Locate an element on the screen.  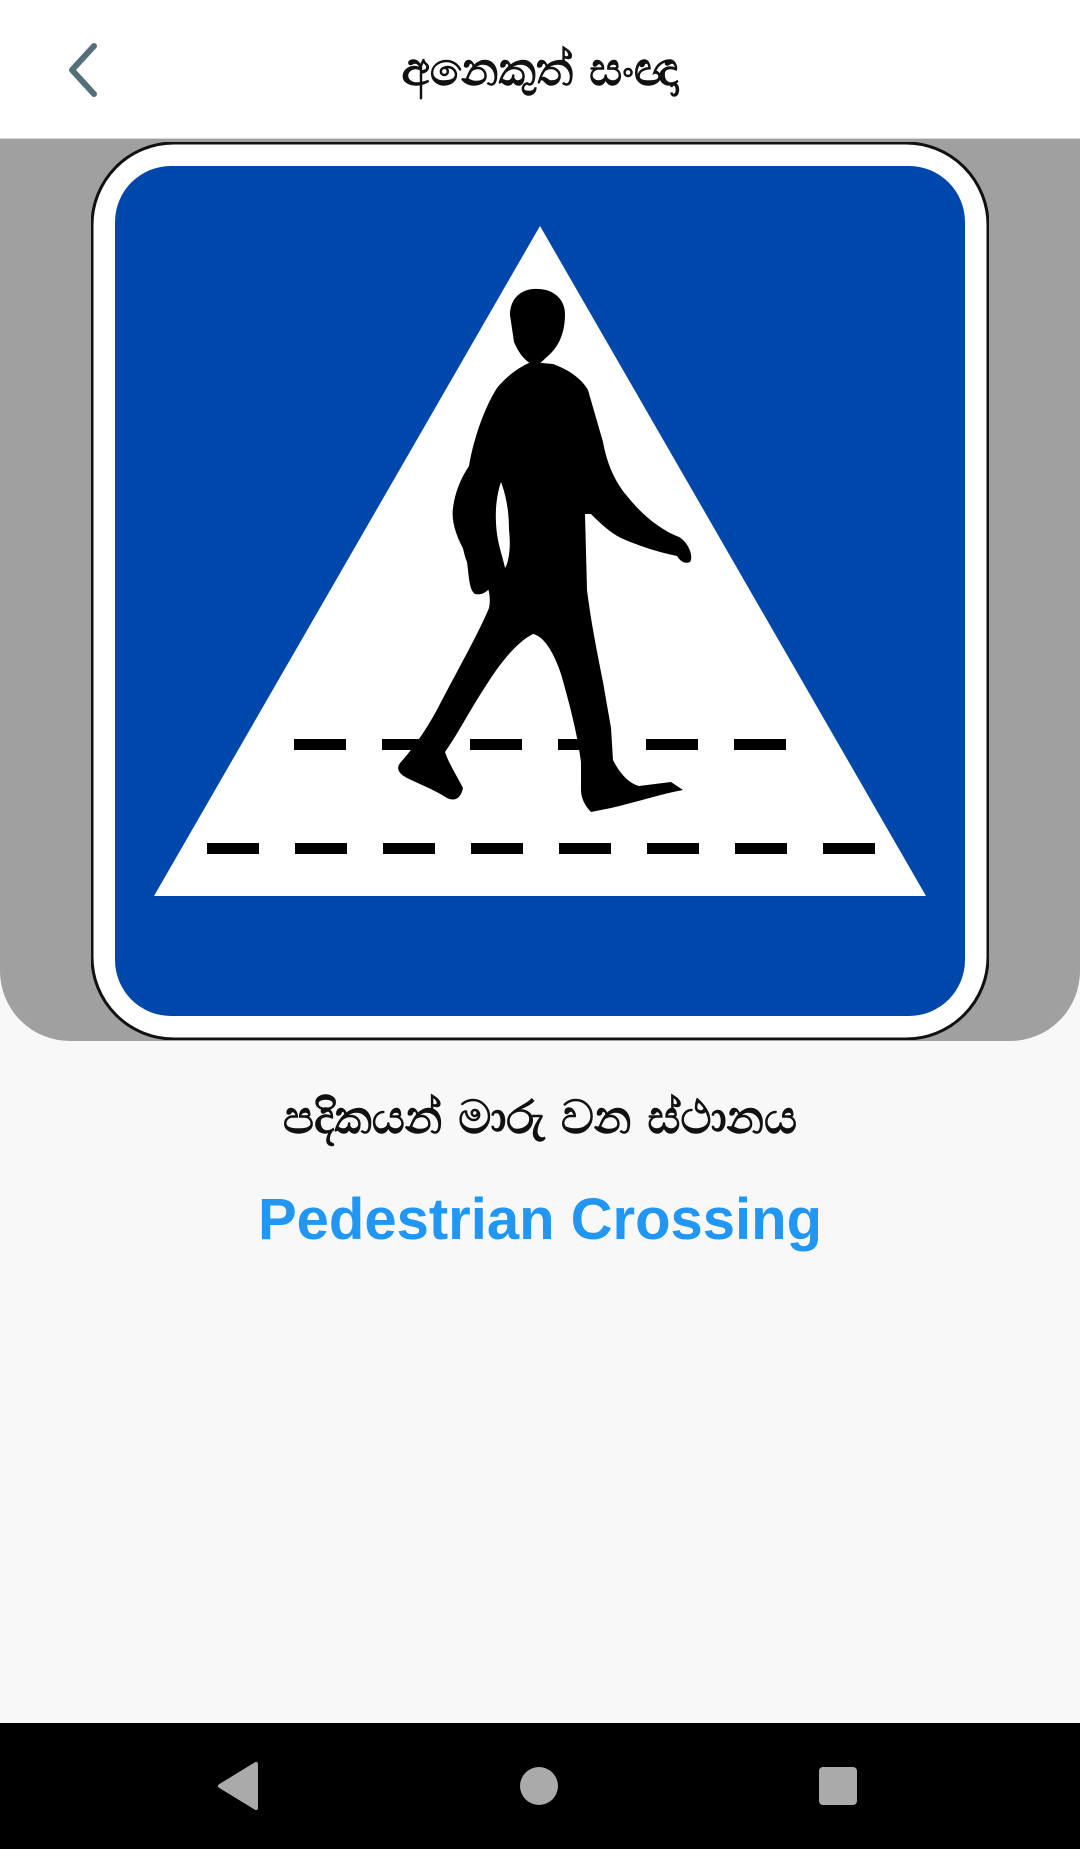
chevron-left-icon is located at coordinates (83, 70).